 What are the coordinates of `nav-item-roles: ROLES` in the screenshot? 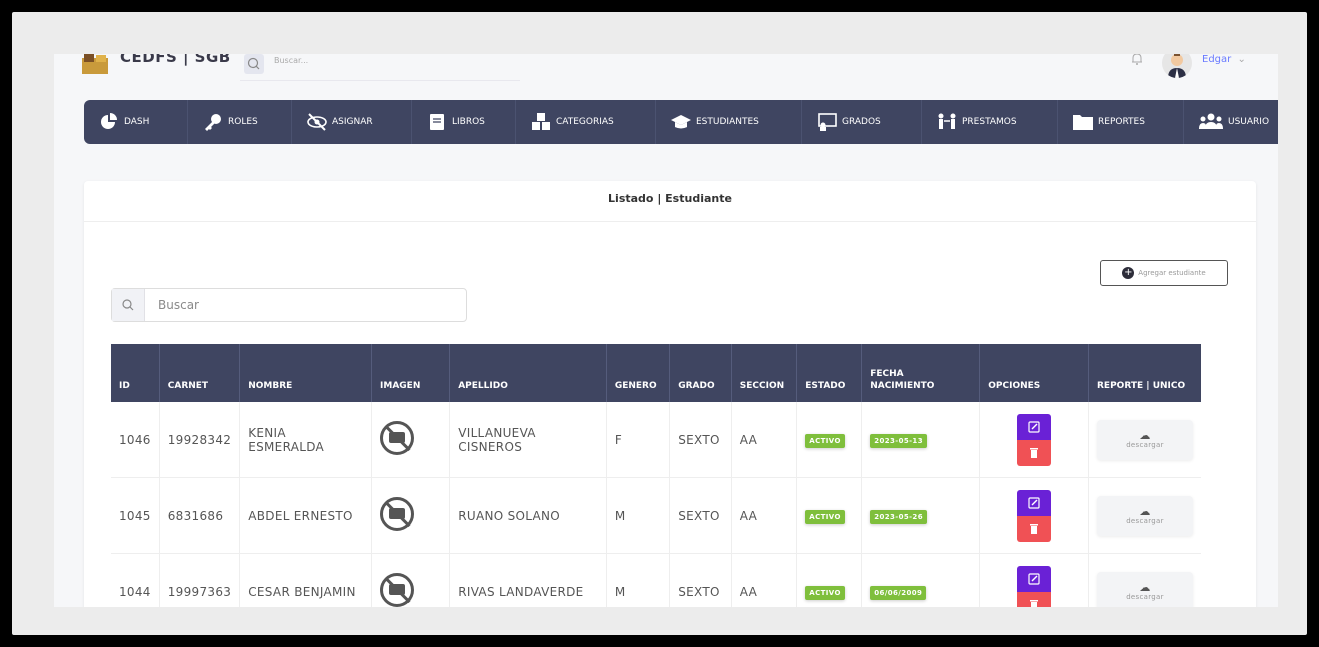 It's located at (240, 122).